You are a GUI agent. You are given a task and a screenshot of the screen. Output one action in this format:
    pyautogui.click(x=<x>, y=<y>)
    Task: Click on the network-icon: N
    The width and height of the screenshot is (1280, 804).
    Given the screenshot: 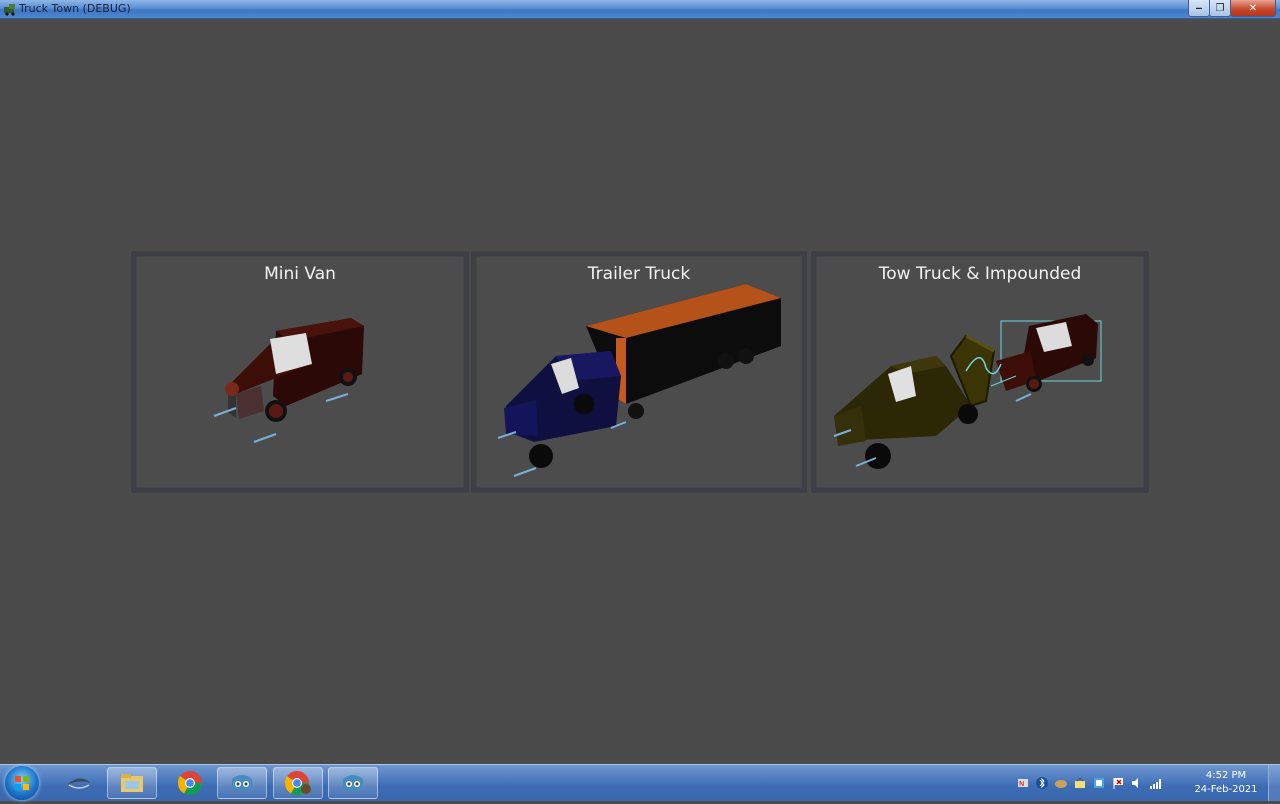 What is the action you would take?
    pyautogui.click(x=1023, y=783)
    